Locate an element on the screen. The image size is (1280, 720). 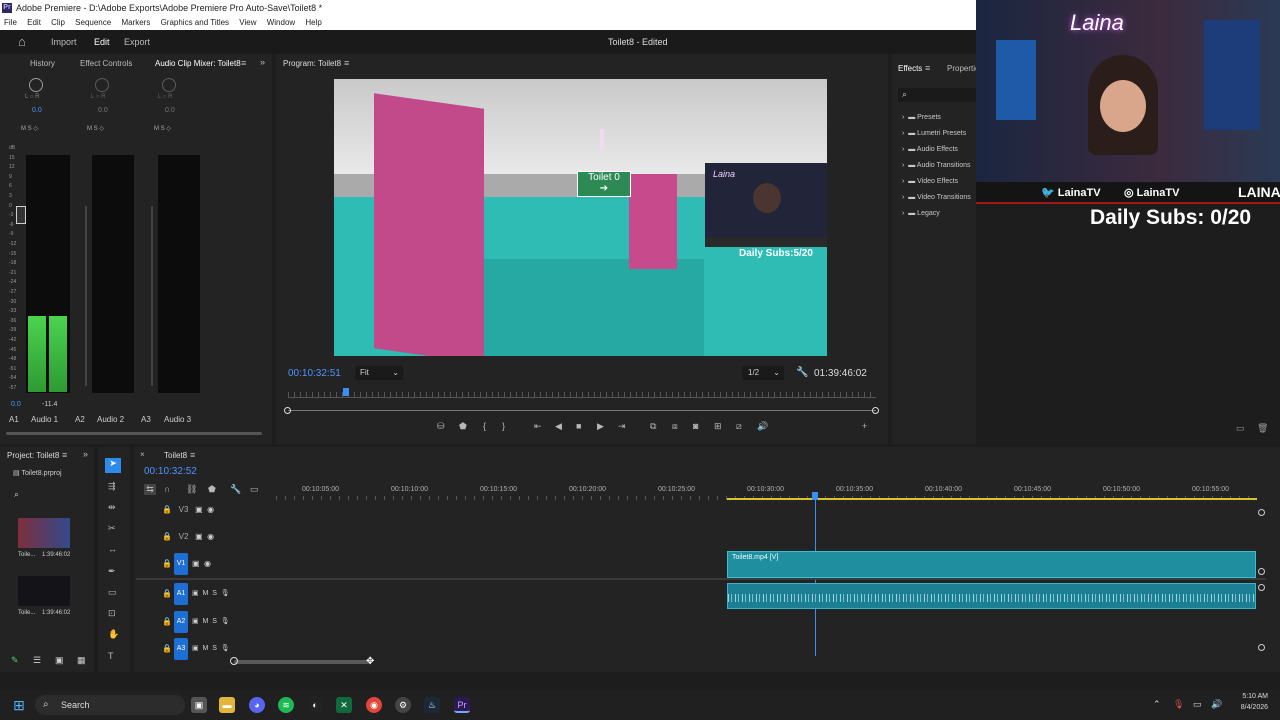
zoom-tool-icon: ⊡ is located at coordinates (112, 613).